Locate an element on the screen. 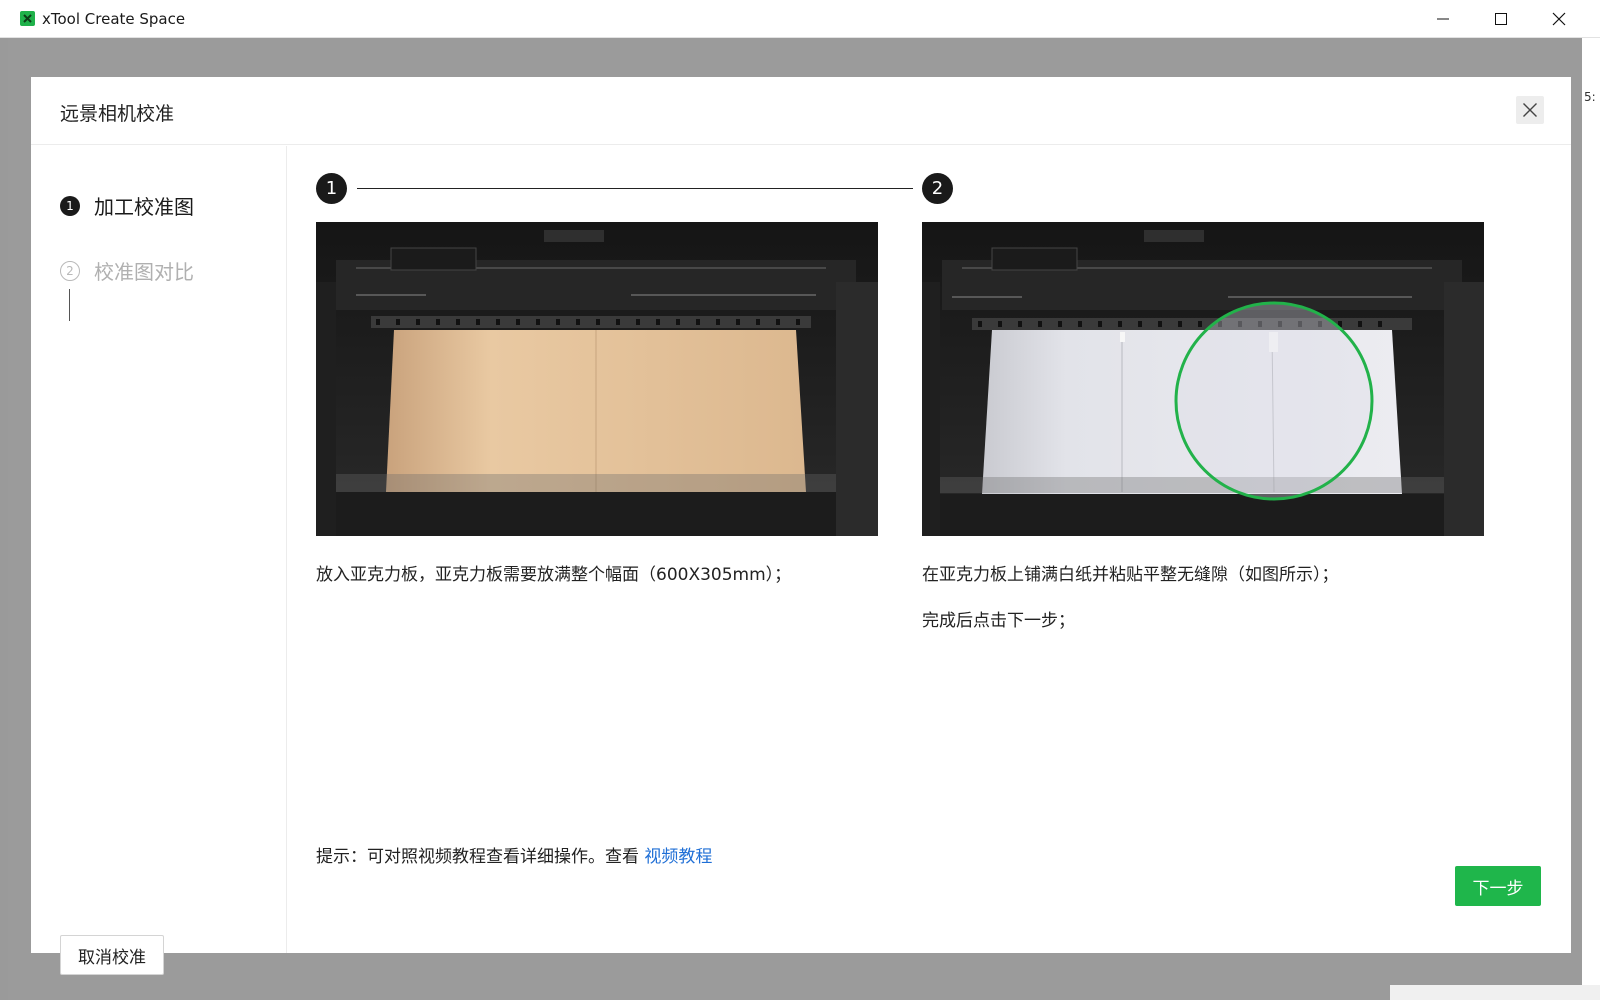 Image resolution: width=1600 pixels, height=1000 pixels. step1-caption: 放入亚克力板，亚克力板需要放满整个幅面（600X305mm）； is located at coordinates (554, 575).